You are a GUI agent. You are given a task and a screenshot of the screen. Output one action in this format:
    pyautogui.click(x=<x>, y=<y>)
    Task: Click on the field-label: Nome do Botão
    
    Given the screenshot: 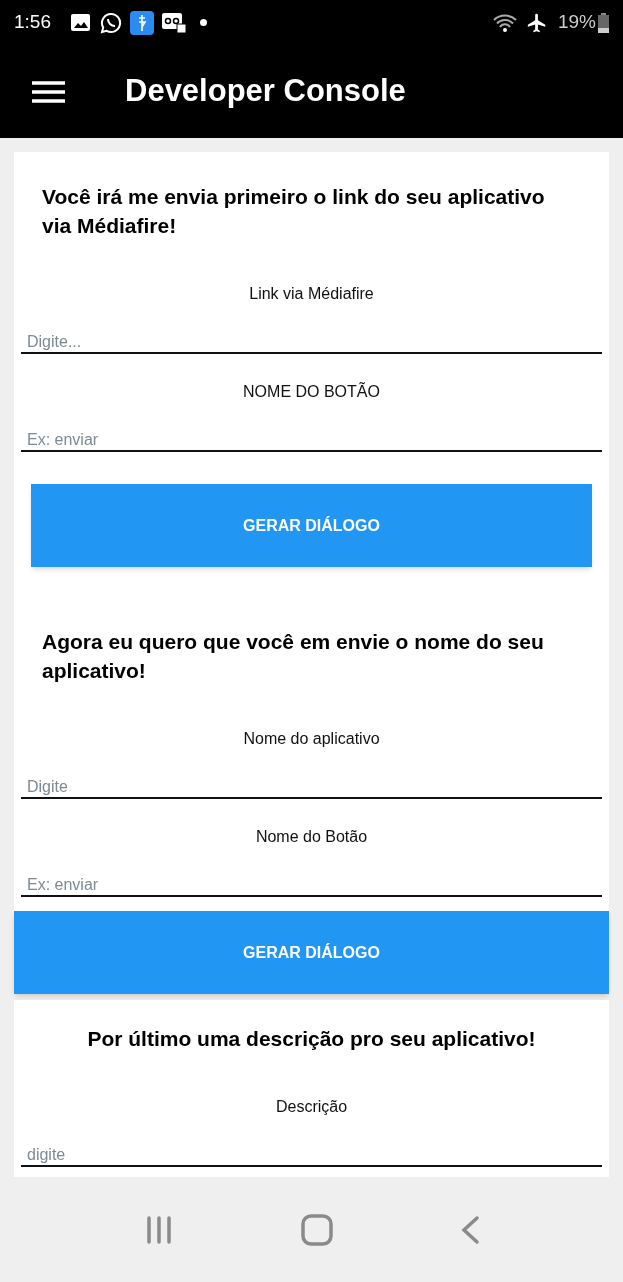 What is the action you would take?
    pyautogui.click(x=311, y=837)
    